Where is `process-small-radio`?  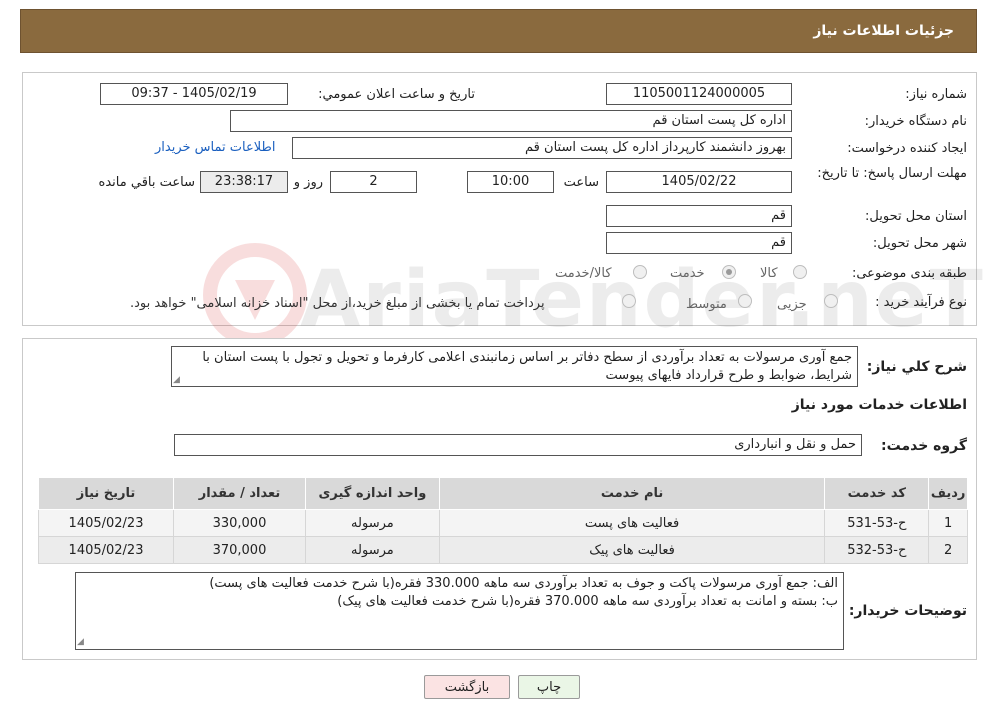 process-small-radio is located at coordinates (831, 301).